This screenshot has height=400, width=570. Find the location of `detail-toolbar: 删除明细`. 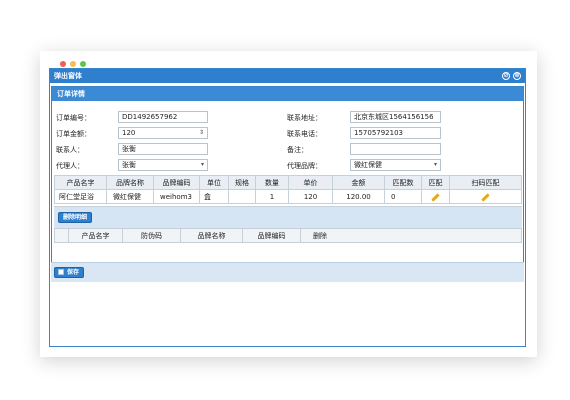

detail-toolbar: 删除明细 is located at coordinates (288, 218).